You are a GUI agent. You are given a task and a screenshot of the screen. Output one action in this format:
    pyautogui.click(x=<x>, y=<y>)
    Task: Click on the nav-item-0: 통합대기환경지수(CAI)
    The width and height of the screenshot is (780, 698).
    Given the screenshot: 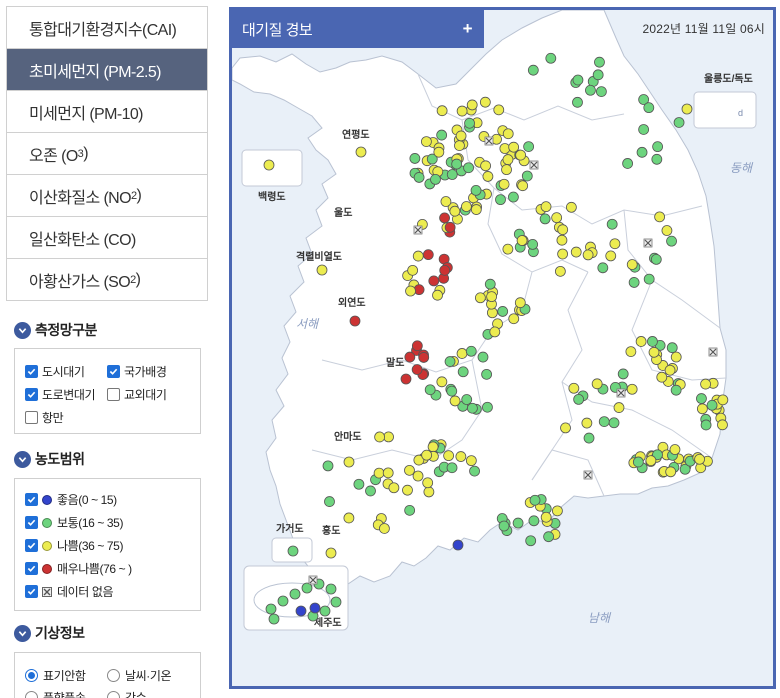 What is the action you would take?
    pyautogui.click(x=107, y=28)
    